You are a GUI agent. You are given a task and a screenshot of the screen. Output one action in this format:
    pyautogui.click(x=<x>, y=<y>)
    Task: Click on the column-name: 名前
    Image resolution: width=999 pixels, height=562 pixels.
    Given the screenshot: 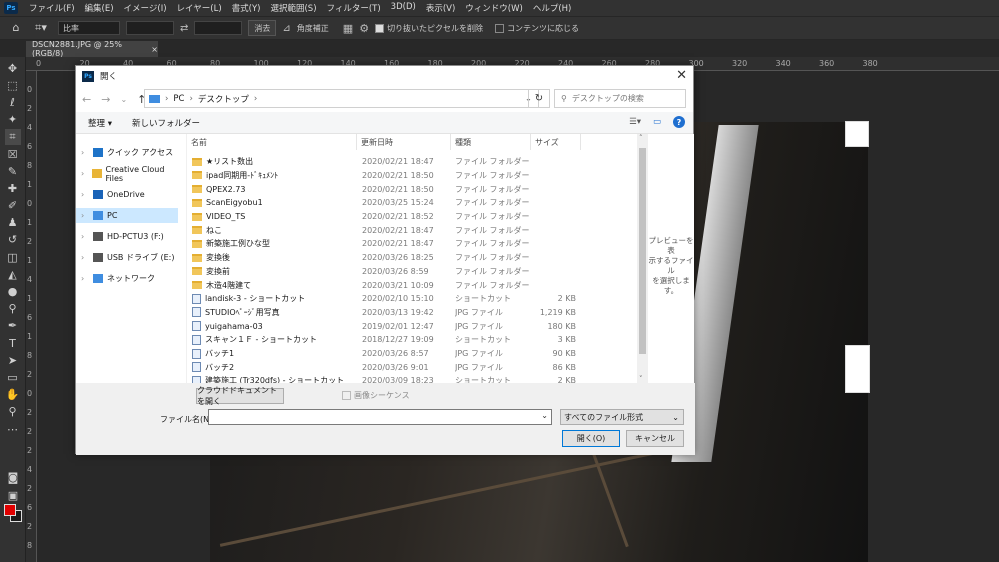 What is the action you would take?
    pyautogui.click(x=272, y=142)
    